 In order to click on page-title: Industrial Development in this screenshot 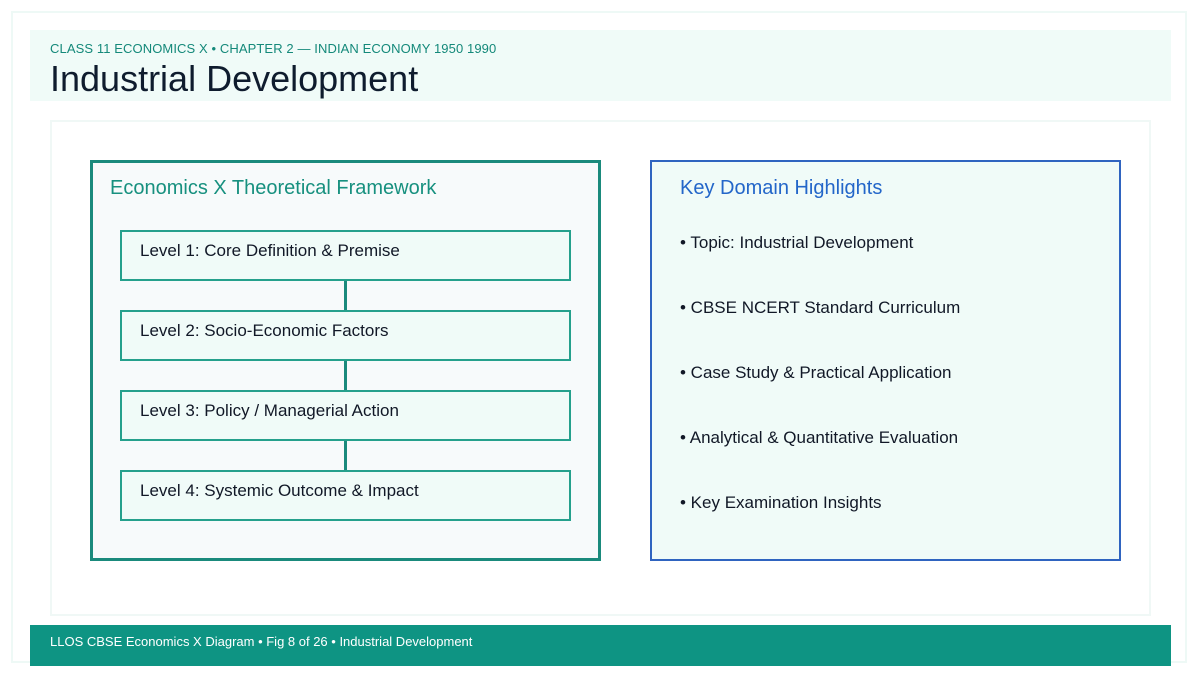, I will do `click(234, 78)`.